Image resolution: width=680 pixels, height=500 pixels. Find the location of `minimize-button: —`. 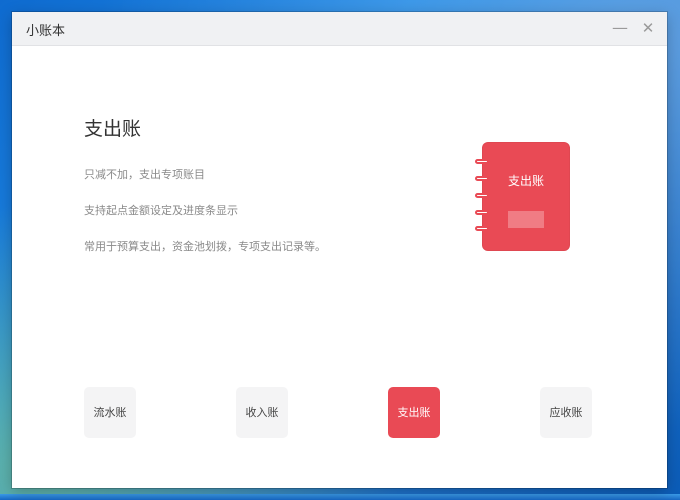

minimize-button: — is located at coordinates (620, 28).